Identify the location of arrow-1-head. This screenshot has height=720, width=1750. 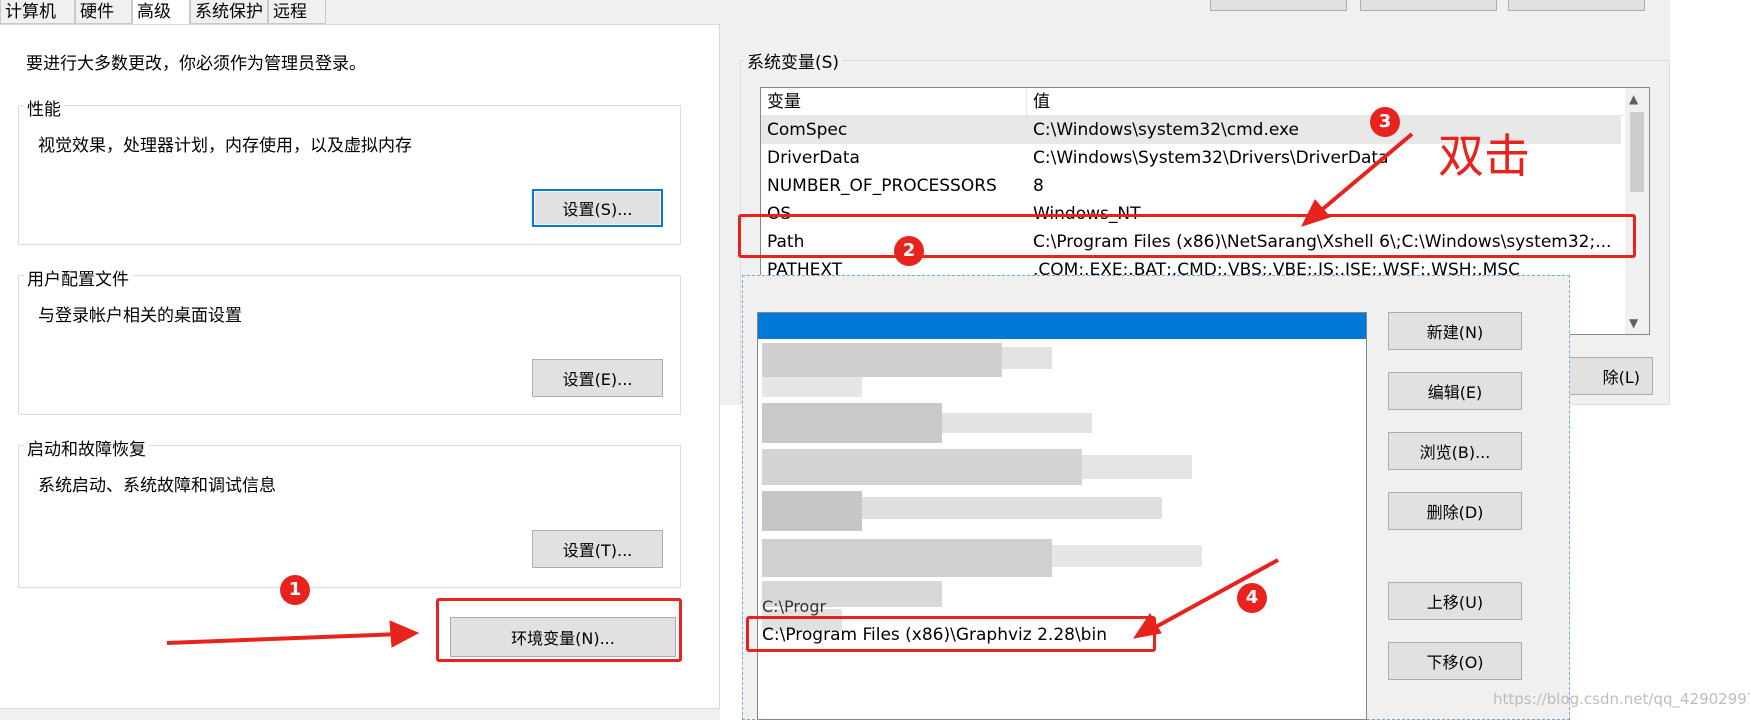
(404, 634).